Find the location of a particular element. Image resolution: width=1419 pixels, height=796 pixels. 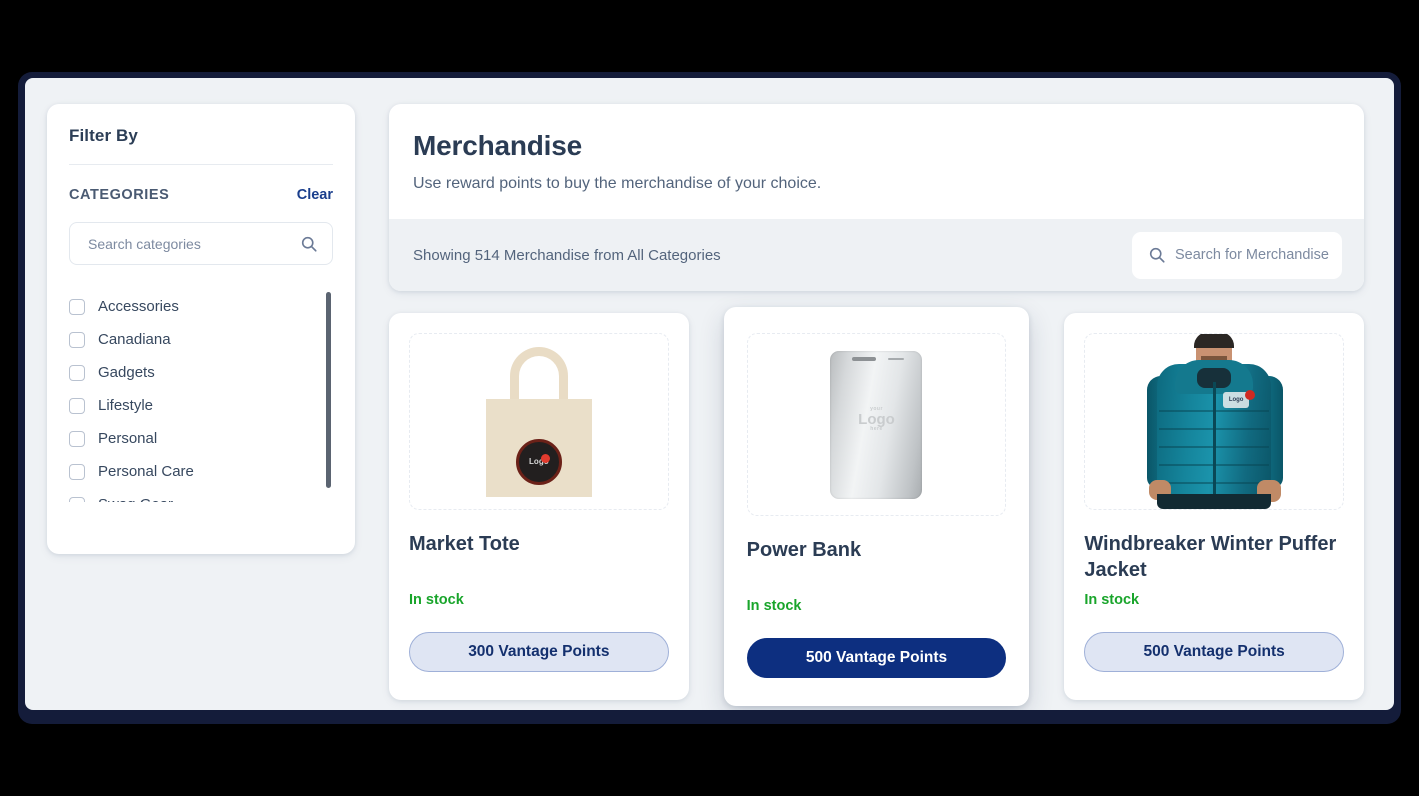

sidebar-divider is located at coordinates (201, 164).